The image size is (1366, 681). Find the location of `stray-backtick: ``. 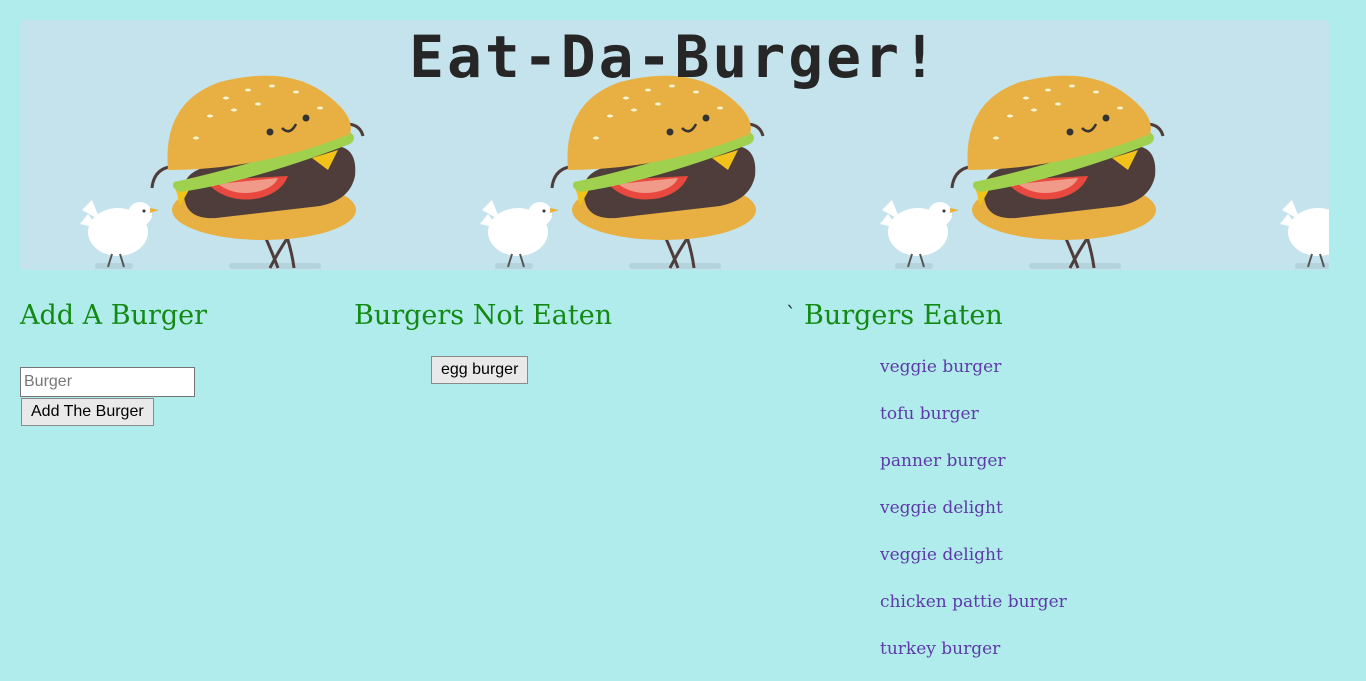

stray-backtick: ` is located at coordinates (791, 314).